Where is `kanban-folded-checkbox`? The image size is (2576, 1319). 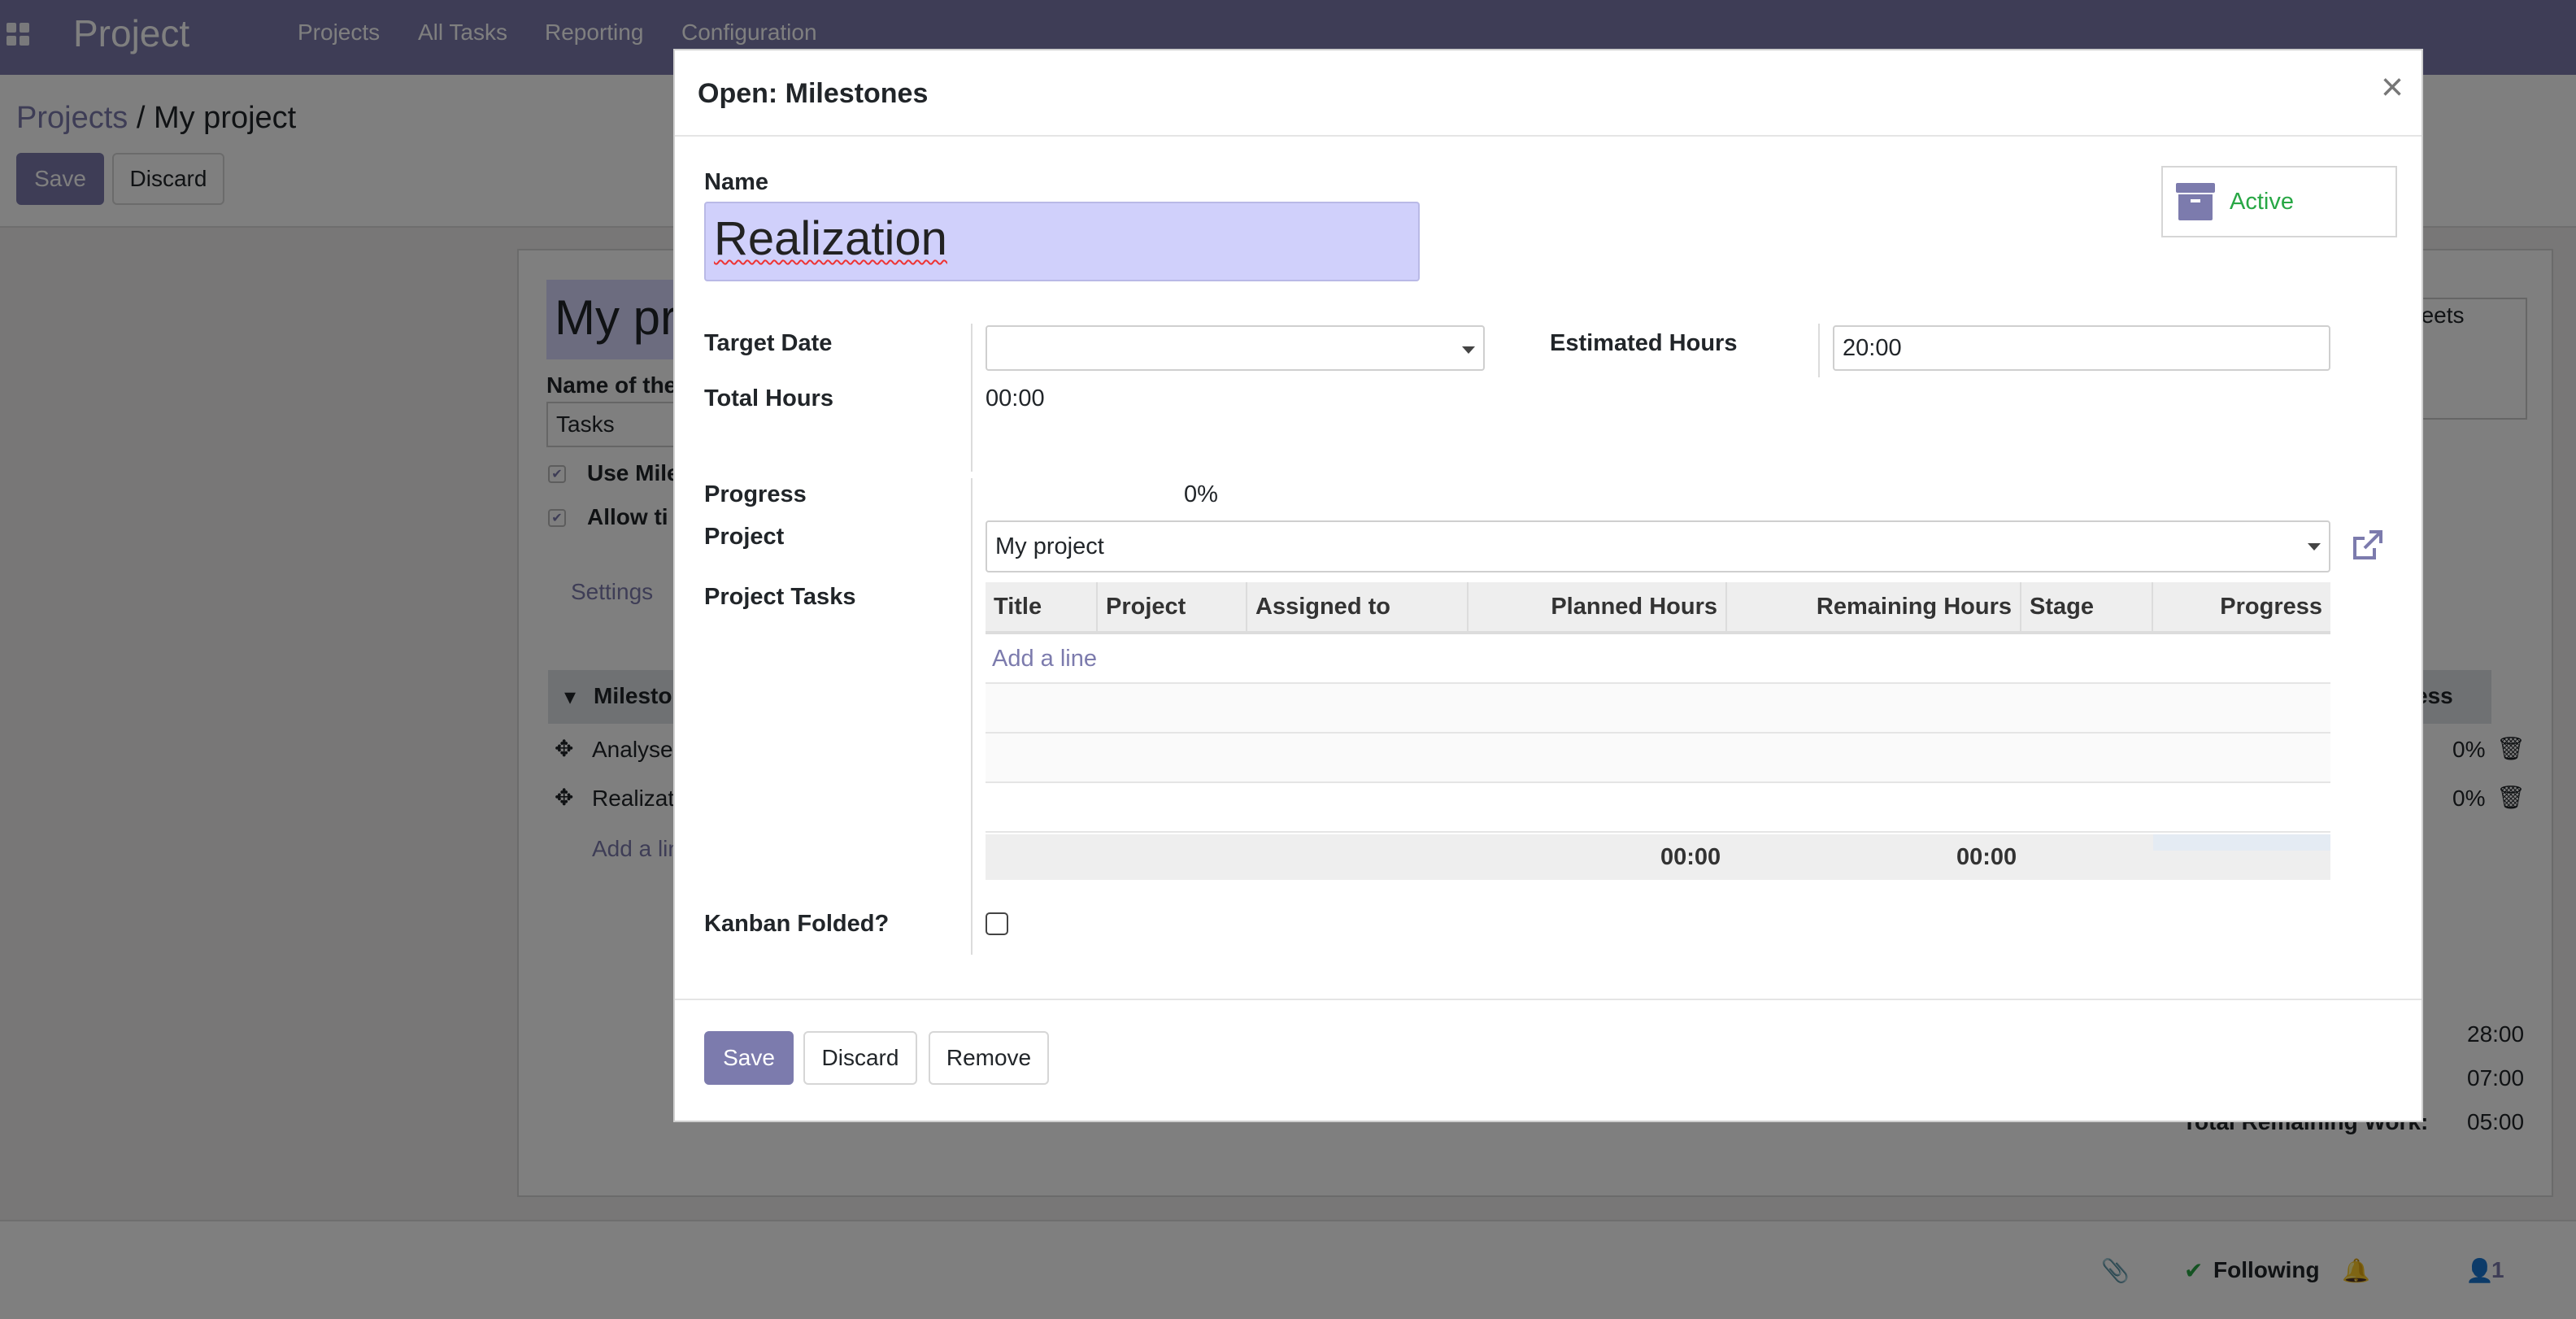 kanban-folded-checkbox is located at coordinates (997, 923).